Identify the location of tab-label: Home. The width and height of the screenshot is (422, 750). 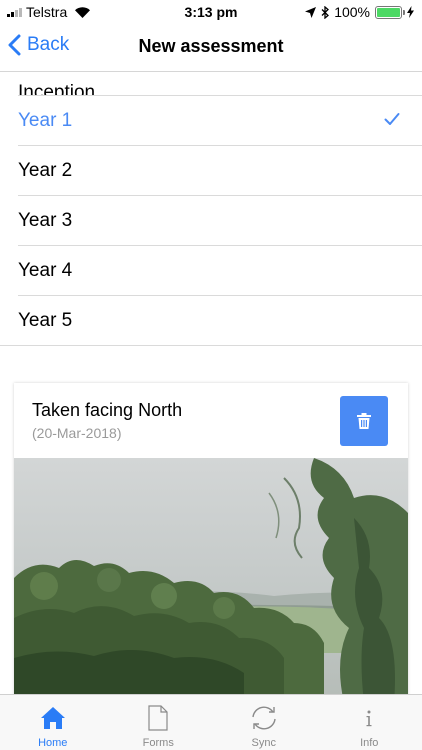
(53, 743).